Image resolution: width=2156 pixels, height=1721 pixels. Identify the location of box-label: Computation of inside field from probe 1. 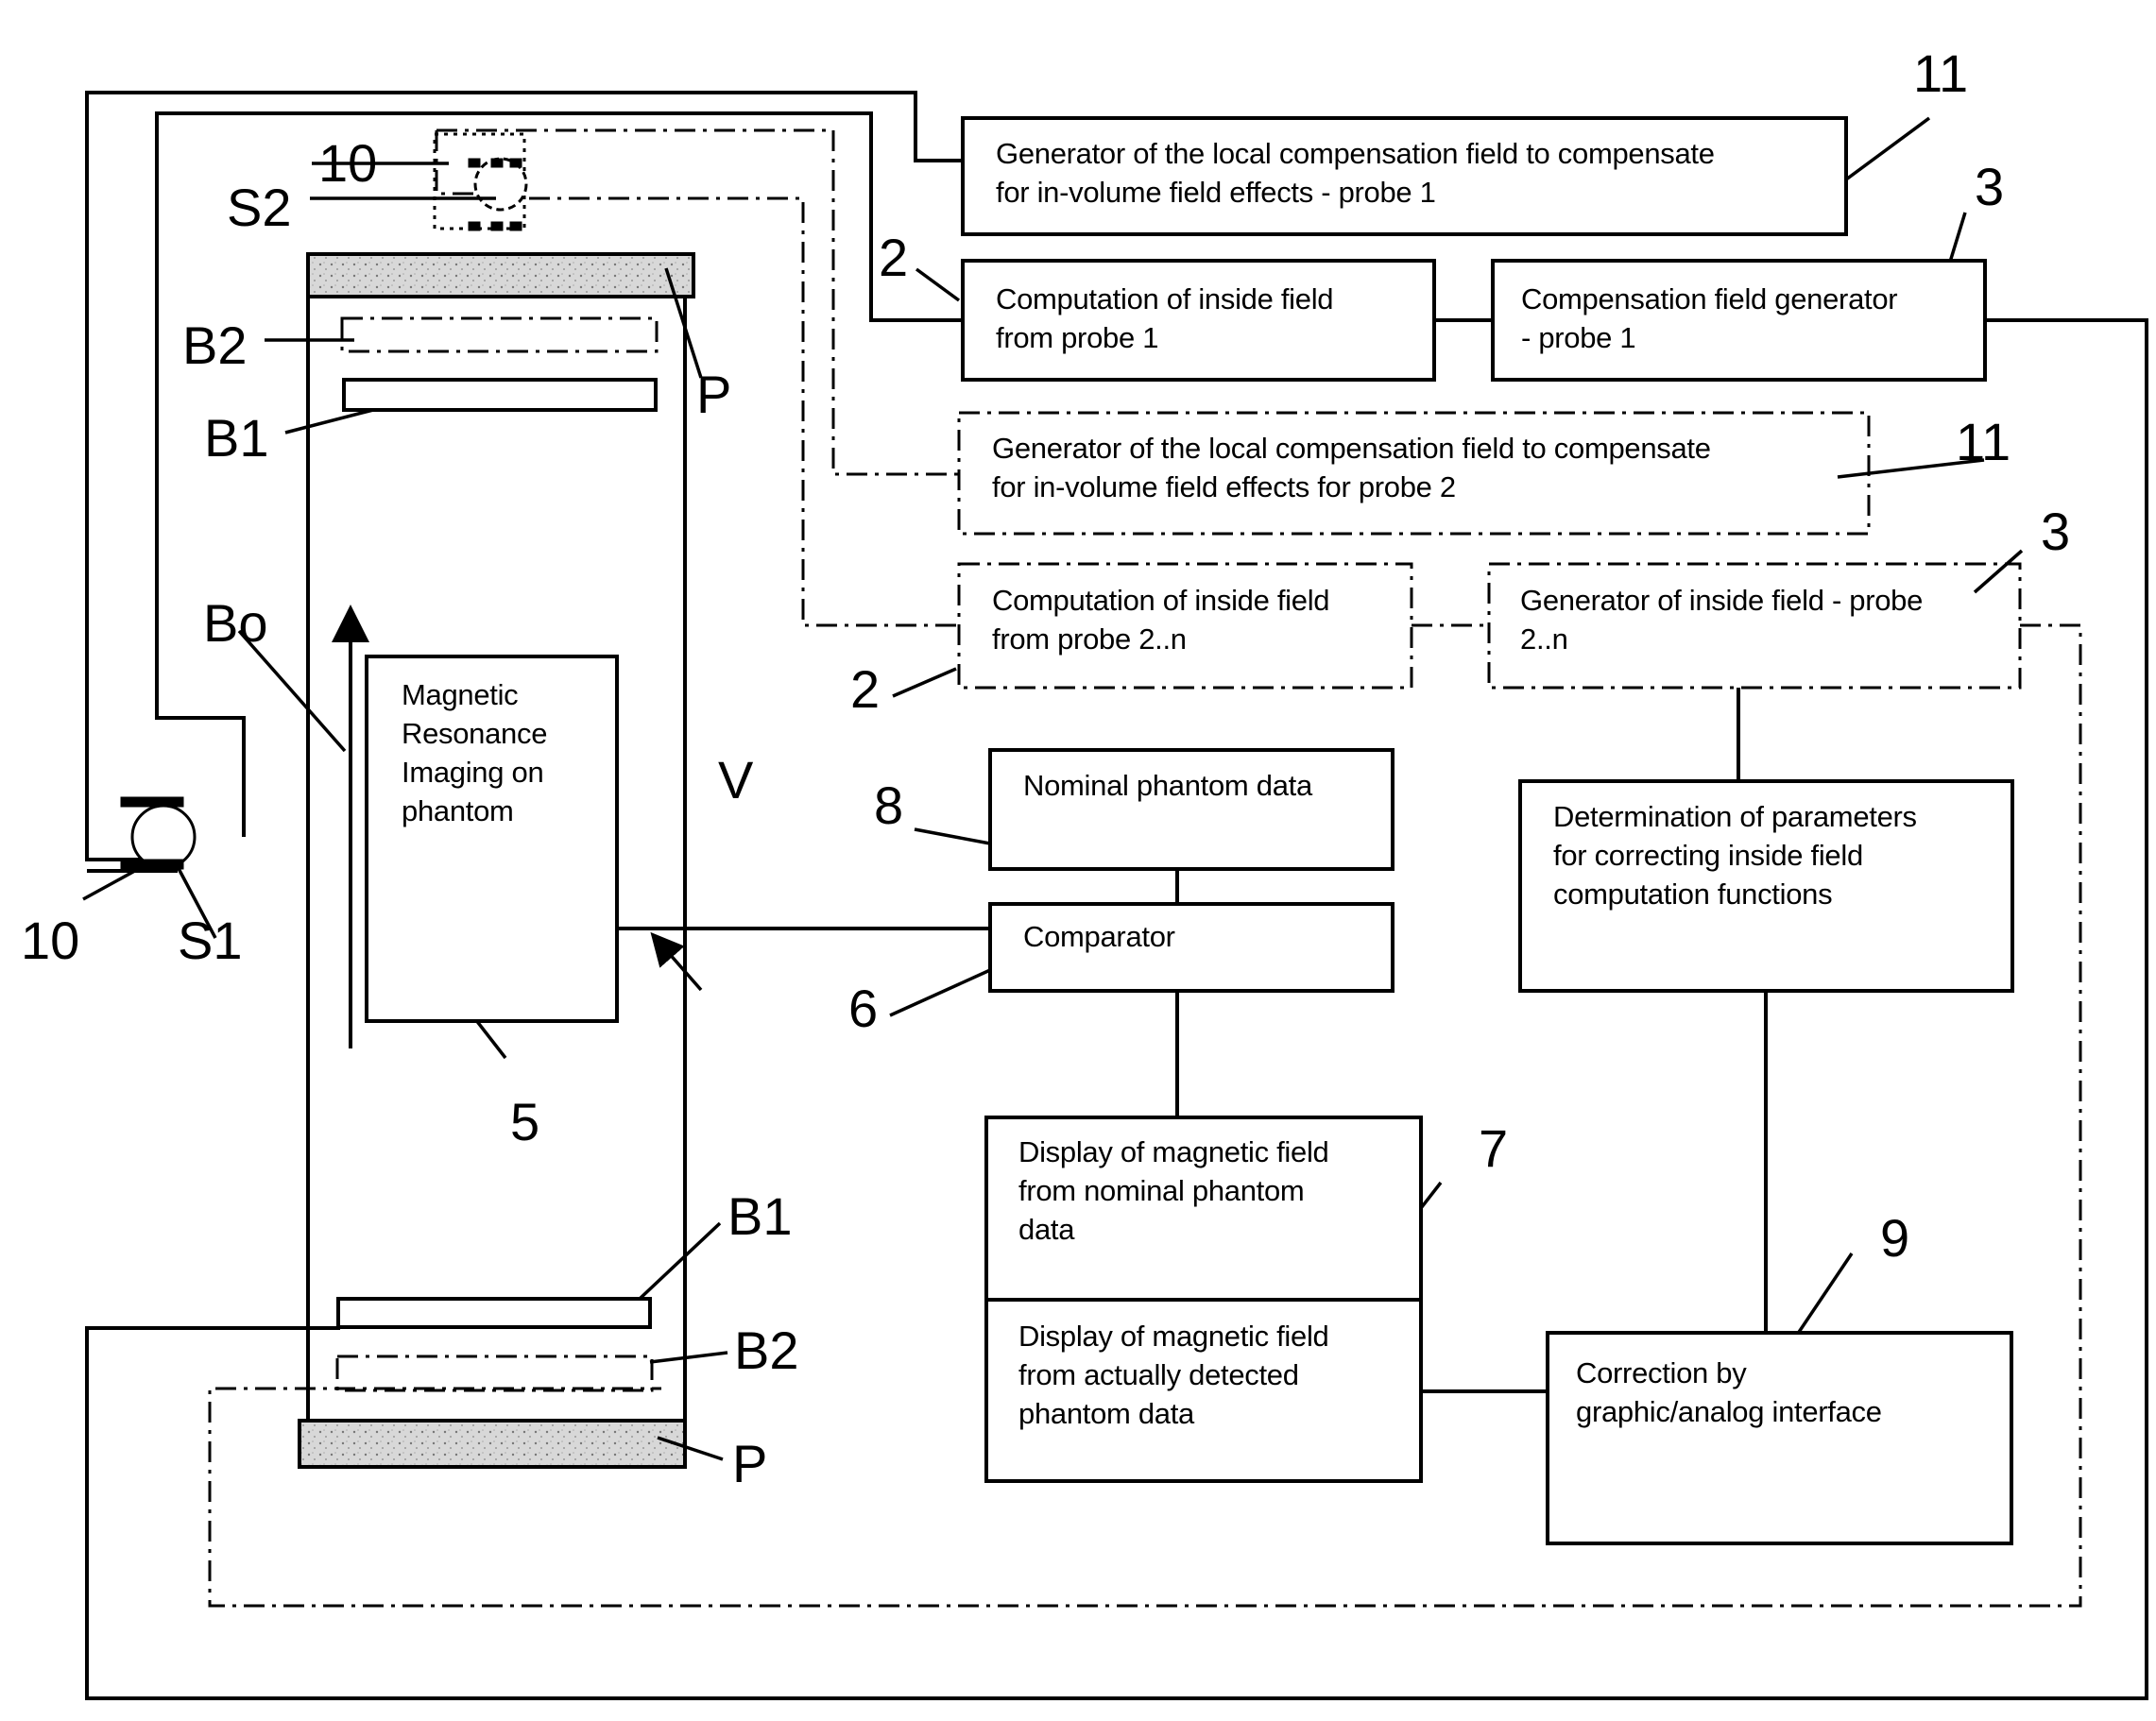
(1165, 318).